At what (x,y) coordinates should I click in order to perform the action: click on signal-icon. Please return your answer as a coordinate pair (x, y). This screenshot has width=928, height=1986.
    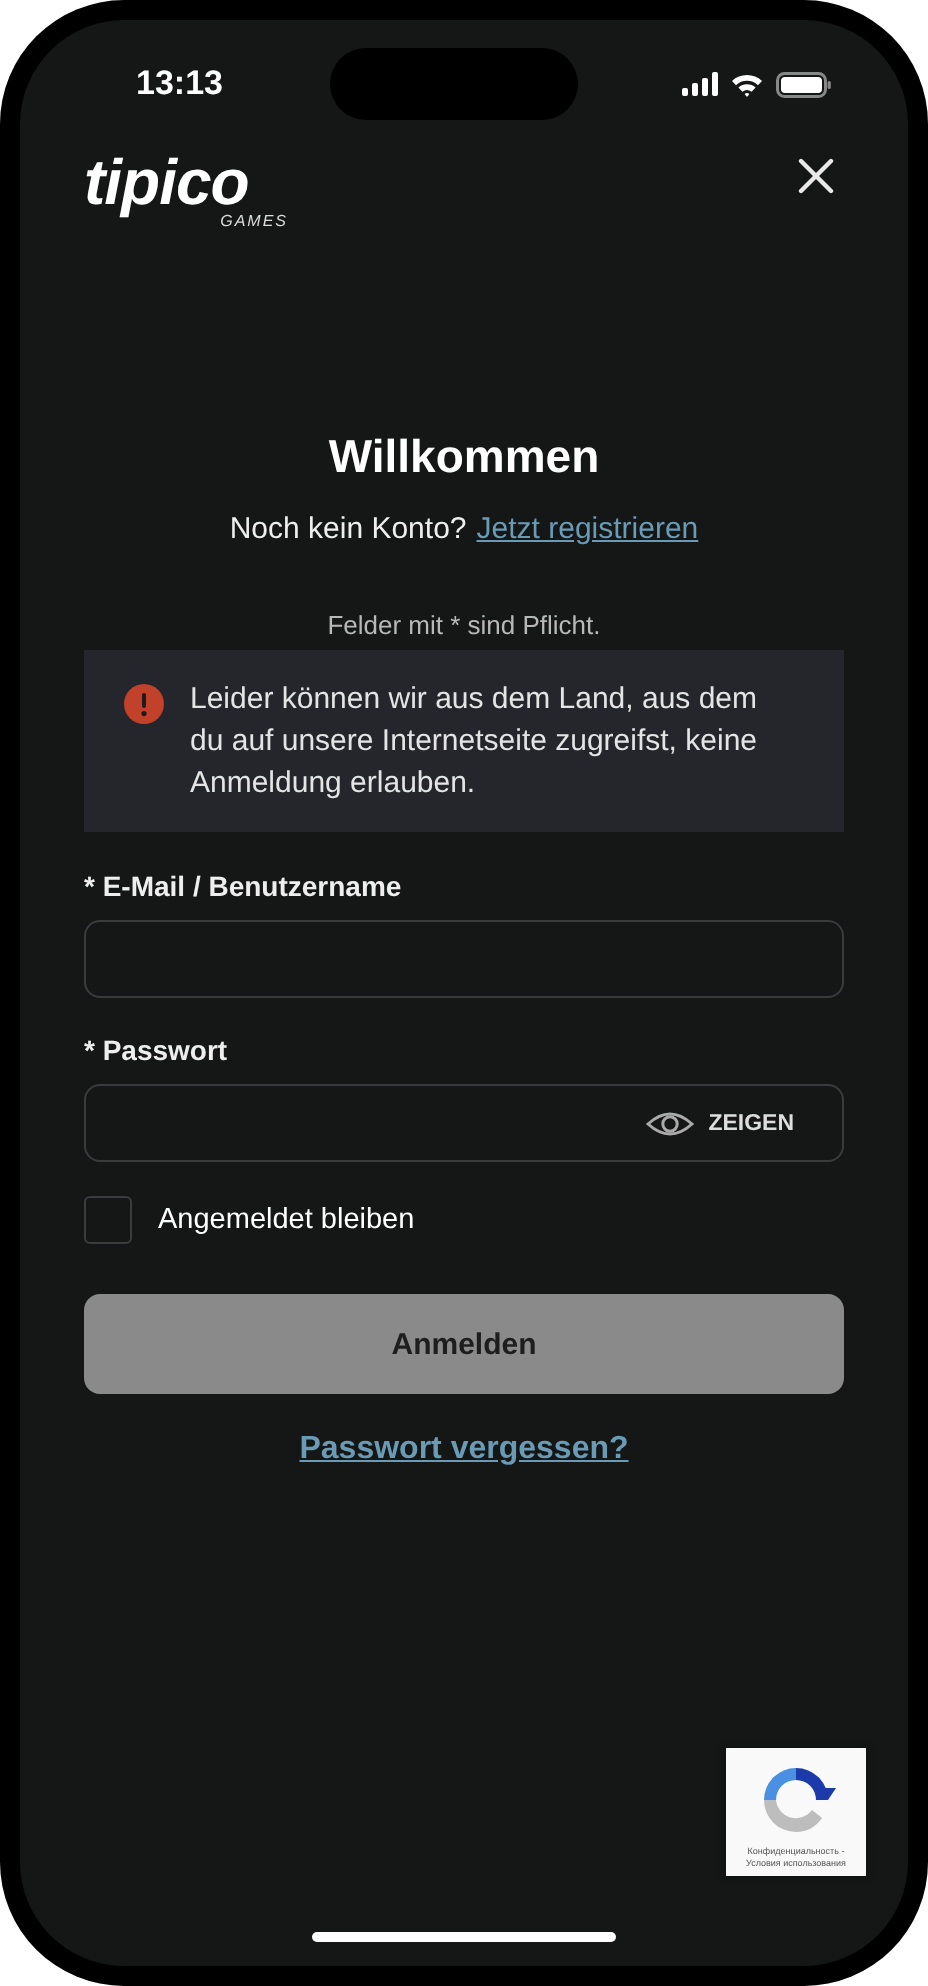
    Looking at the image, I should click on (700, 84).